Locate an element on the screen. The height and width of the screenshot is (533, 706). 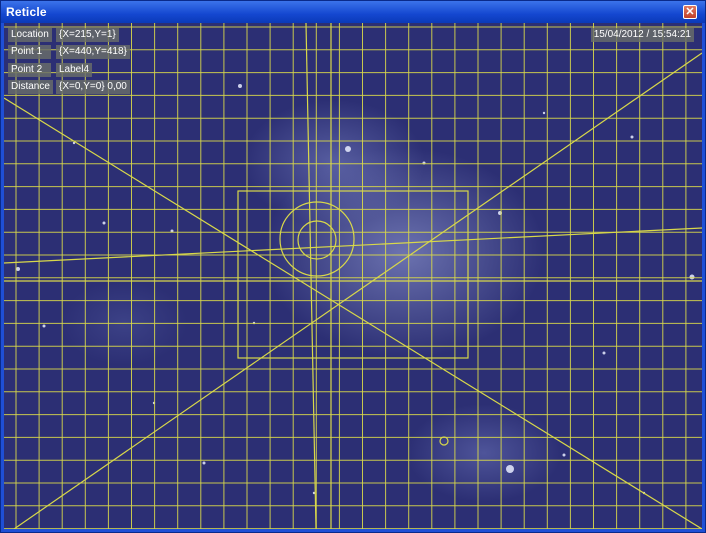
inner-circle is located at coordinates (317, 240).